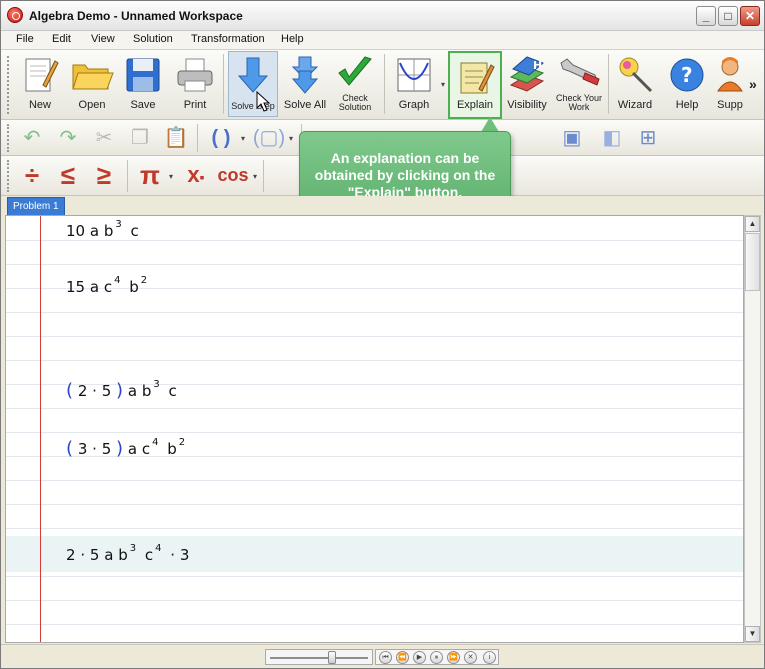 Image resolution: width=765 pixels, height=669 pixels. Describe the element at coordinates (470, 657) in the screenshot. I see `stop-icon: ✕` at that location.